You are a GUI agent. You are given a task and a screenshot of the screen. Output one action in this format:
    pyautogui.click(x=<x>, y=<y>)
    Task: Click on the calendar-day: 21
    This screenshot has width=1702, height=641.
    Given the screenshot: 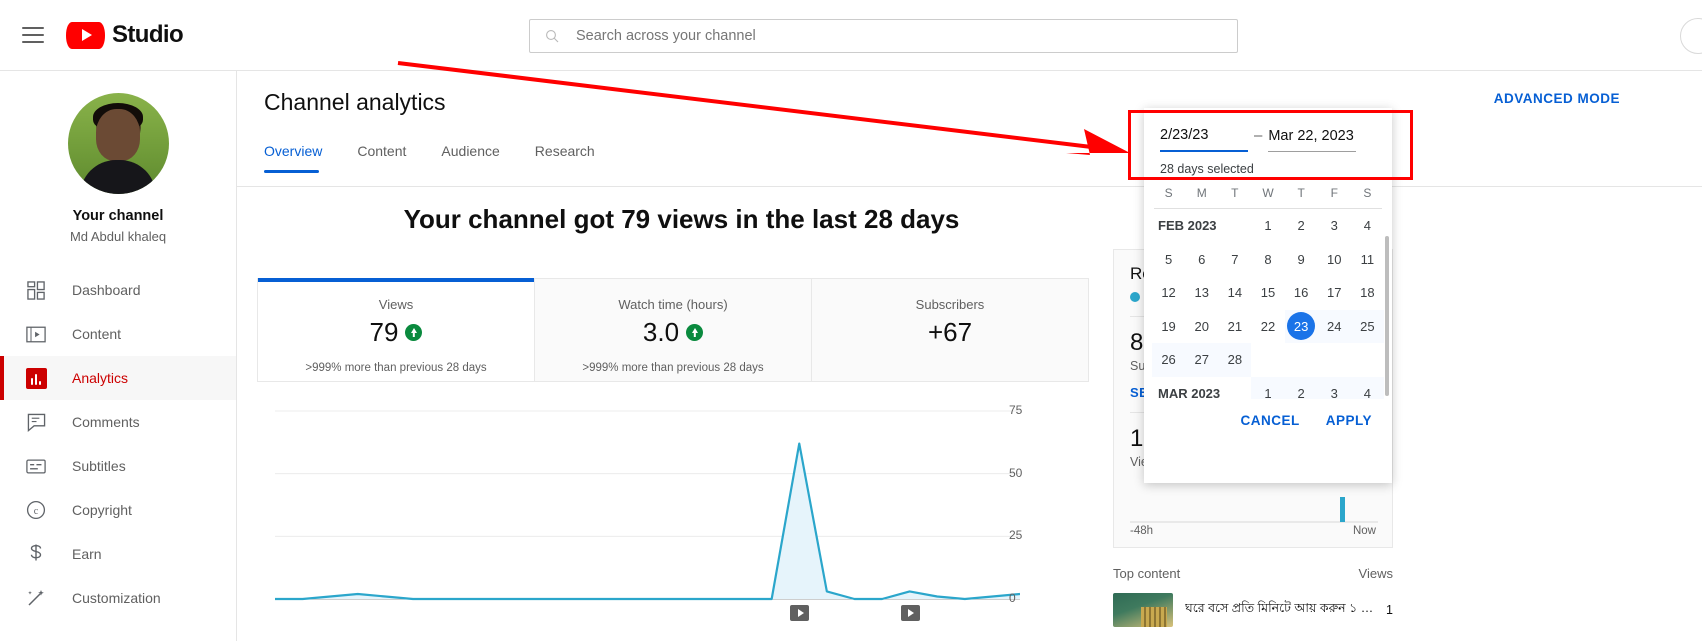 What is the action you would take?
    pyautogui.click(x=1234, y=327)
    